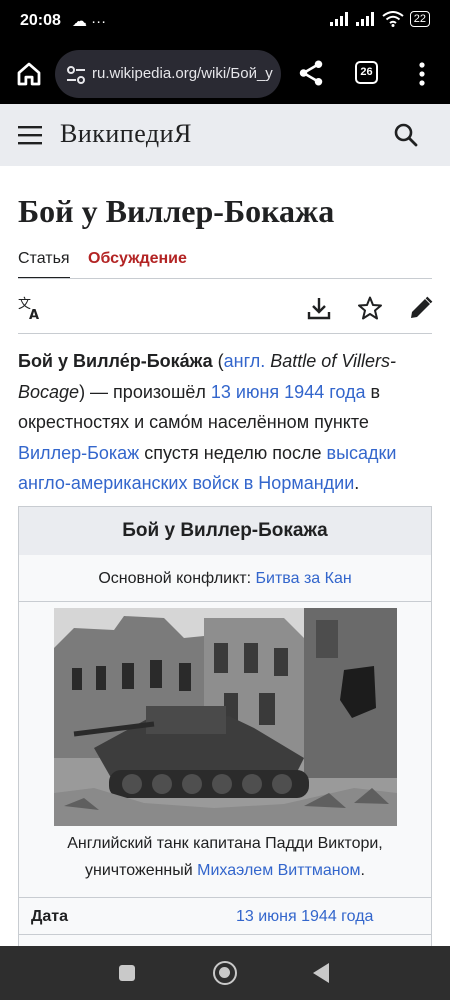 This screenshot has height=1000, width=450. Describe the element at coordinates (233, 452) in the screenshot. I see `lead-text: спустя неделю после` at that location.